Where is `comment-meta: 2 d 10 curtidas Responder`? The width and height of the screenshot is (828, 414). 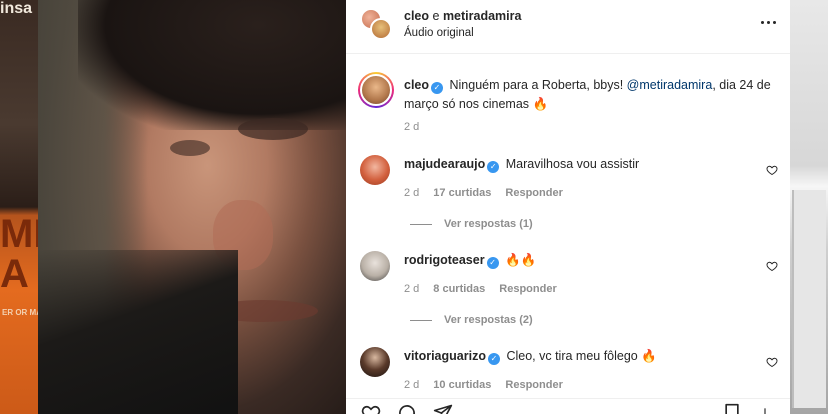 comment-meta: 2 d 10 curtidas Responder is located at coordinates (490, 385).